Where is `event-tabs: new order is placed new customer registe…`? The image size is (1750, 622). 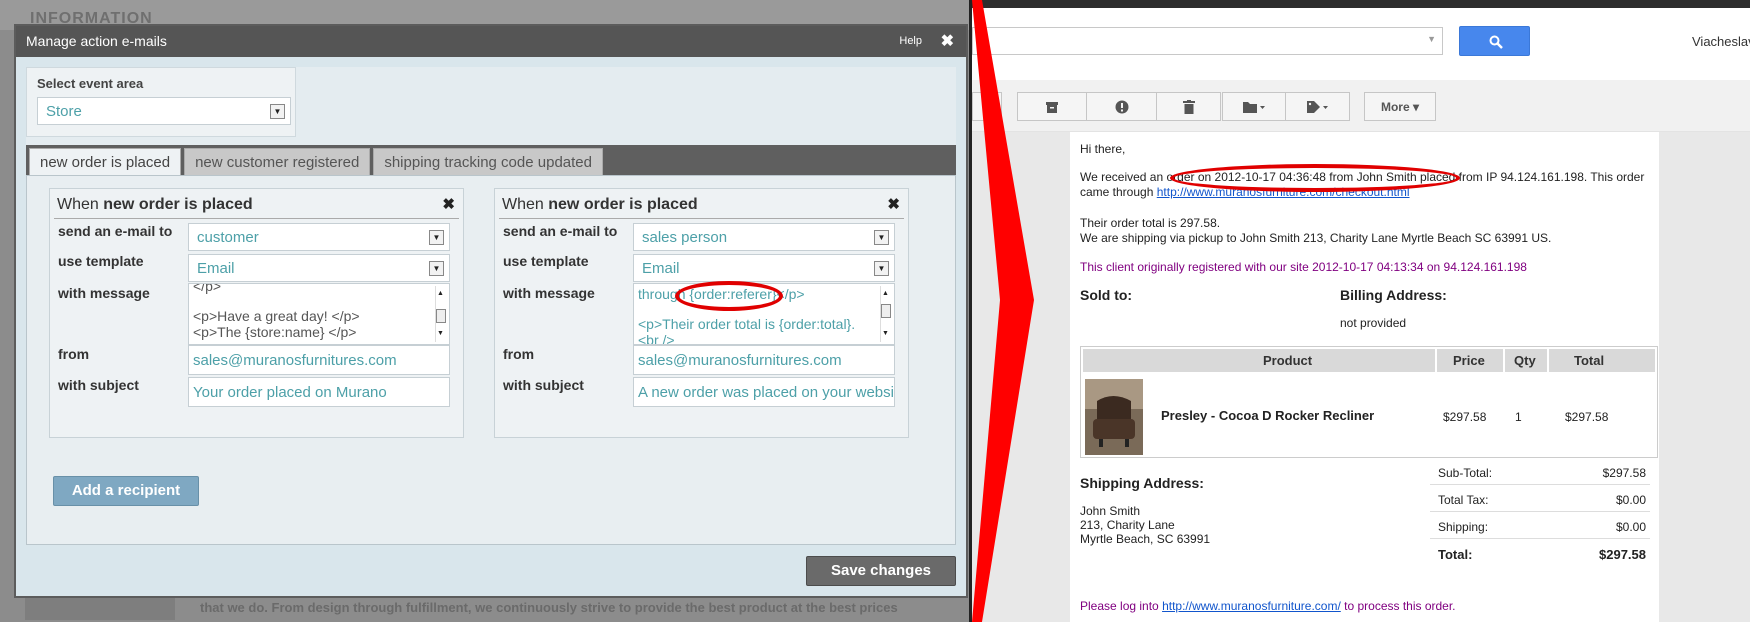
event-tabs: new order is placed new customer registe… is located at coordinates (491, 160).